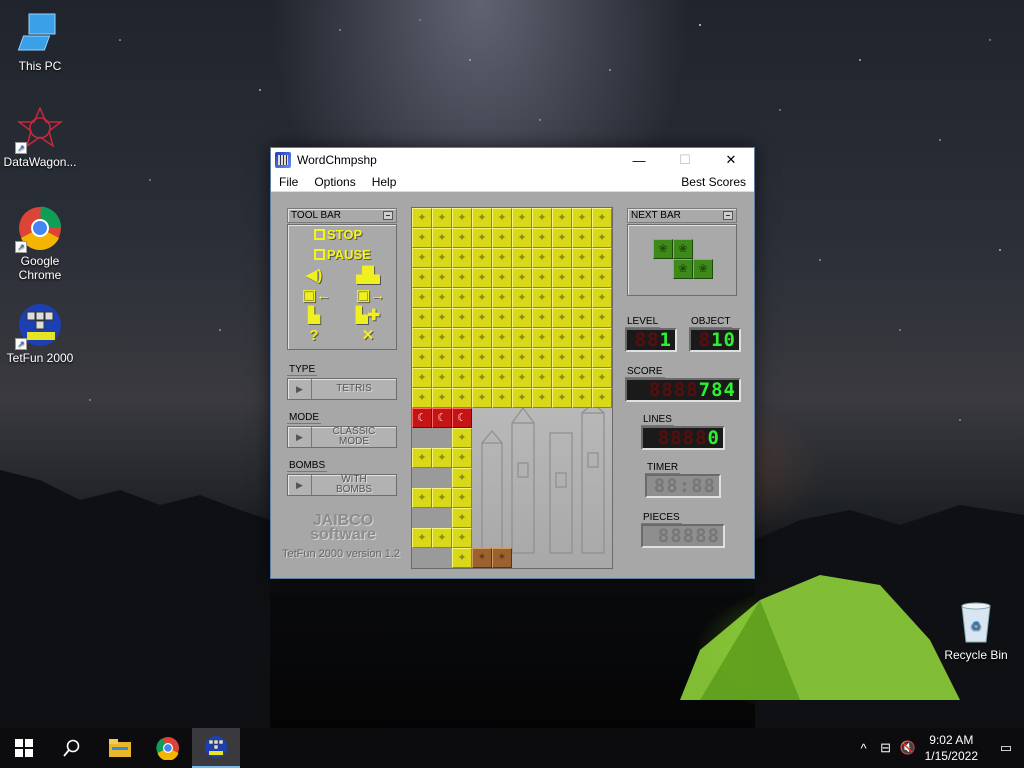 This screenshot has height=768, width=1024. I want to click on window-title: WordChmpshp, so click(337, 160).